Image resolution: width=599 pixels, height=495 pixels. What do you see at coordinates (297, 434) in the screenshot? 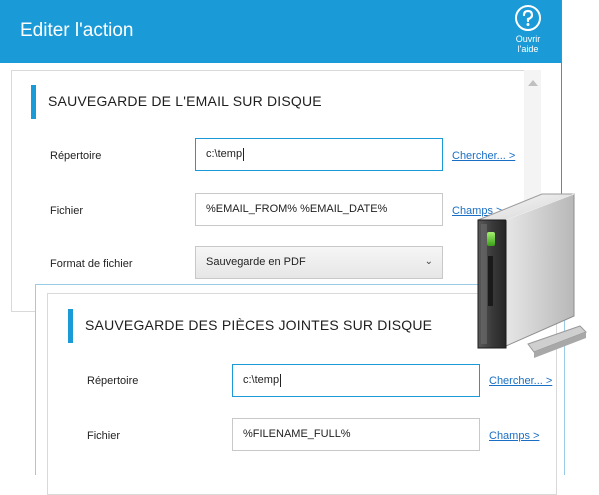
I see `attachments-file-value: %FILENAME_FULL%` at bounding box center [297, 434].